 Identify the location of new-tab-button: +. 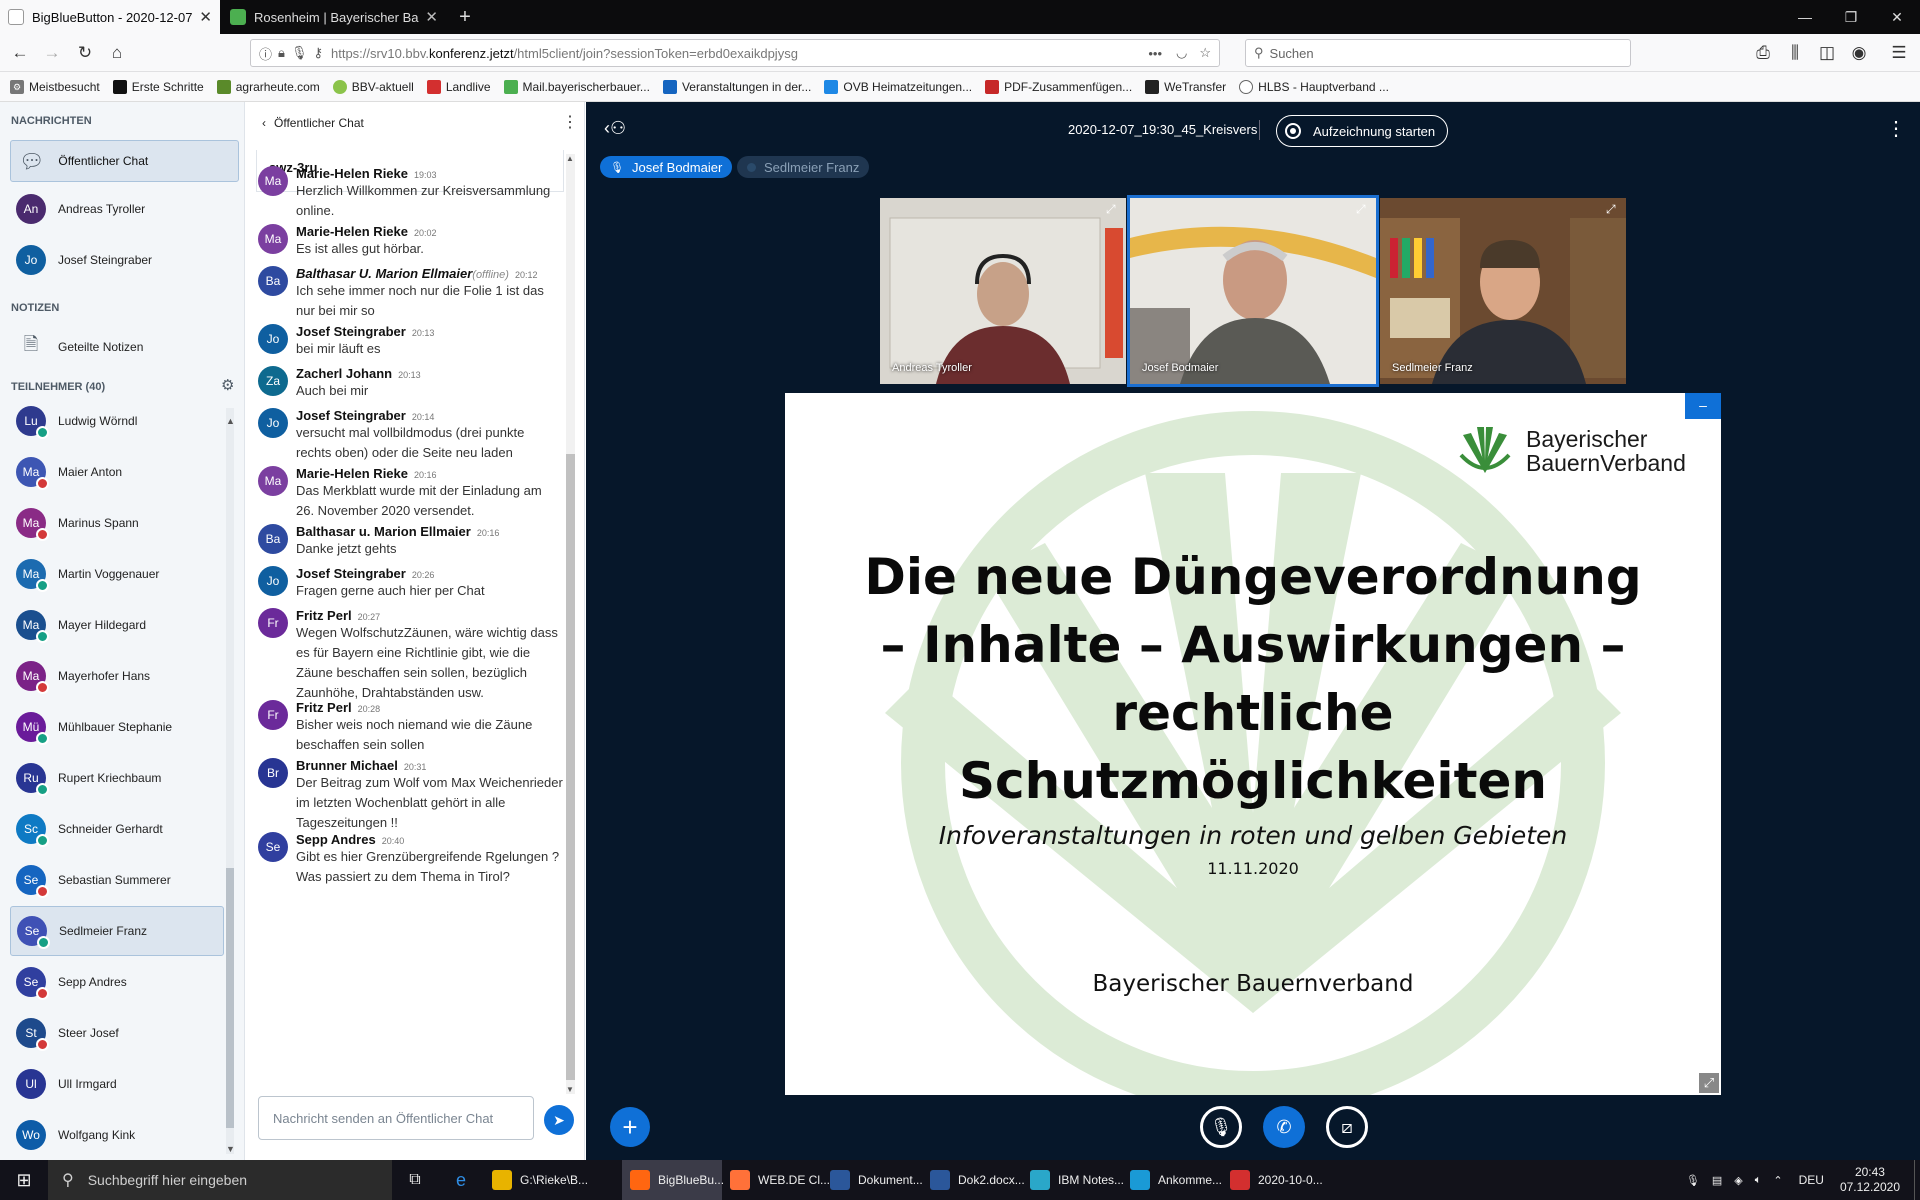
(465, 17).